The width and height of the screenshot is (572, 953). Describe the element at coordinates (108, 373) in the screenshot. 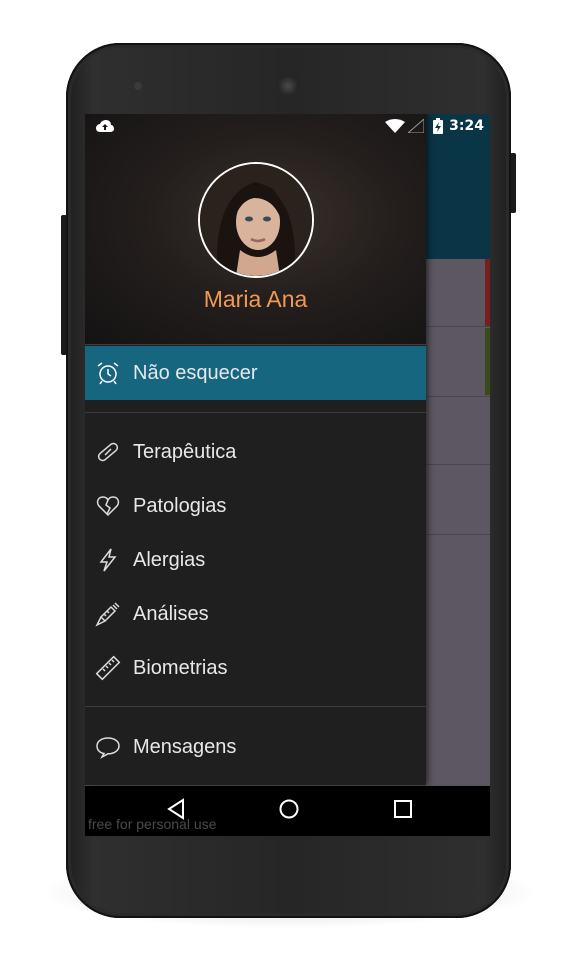

I see `alarm-clock-icon` at that location.